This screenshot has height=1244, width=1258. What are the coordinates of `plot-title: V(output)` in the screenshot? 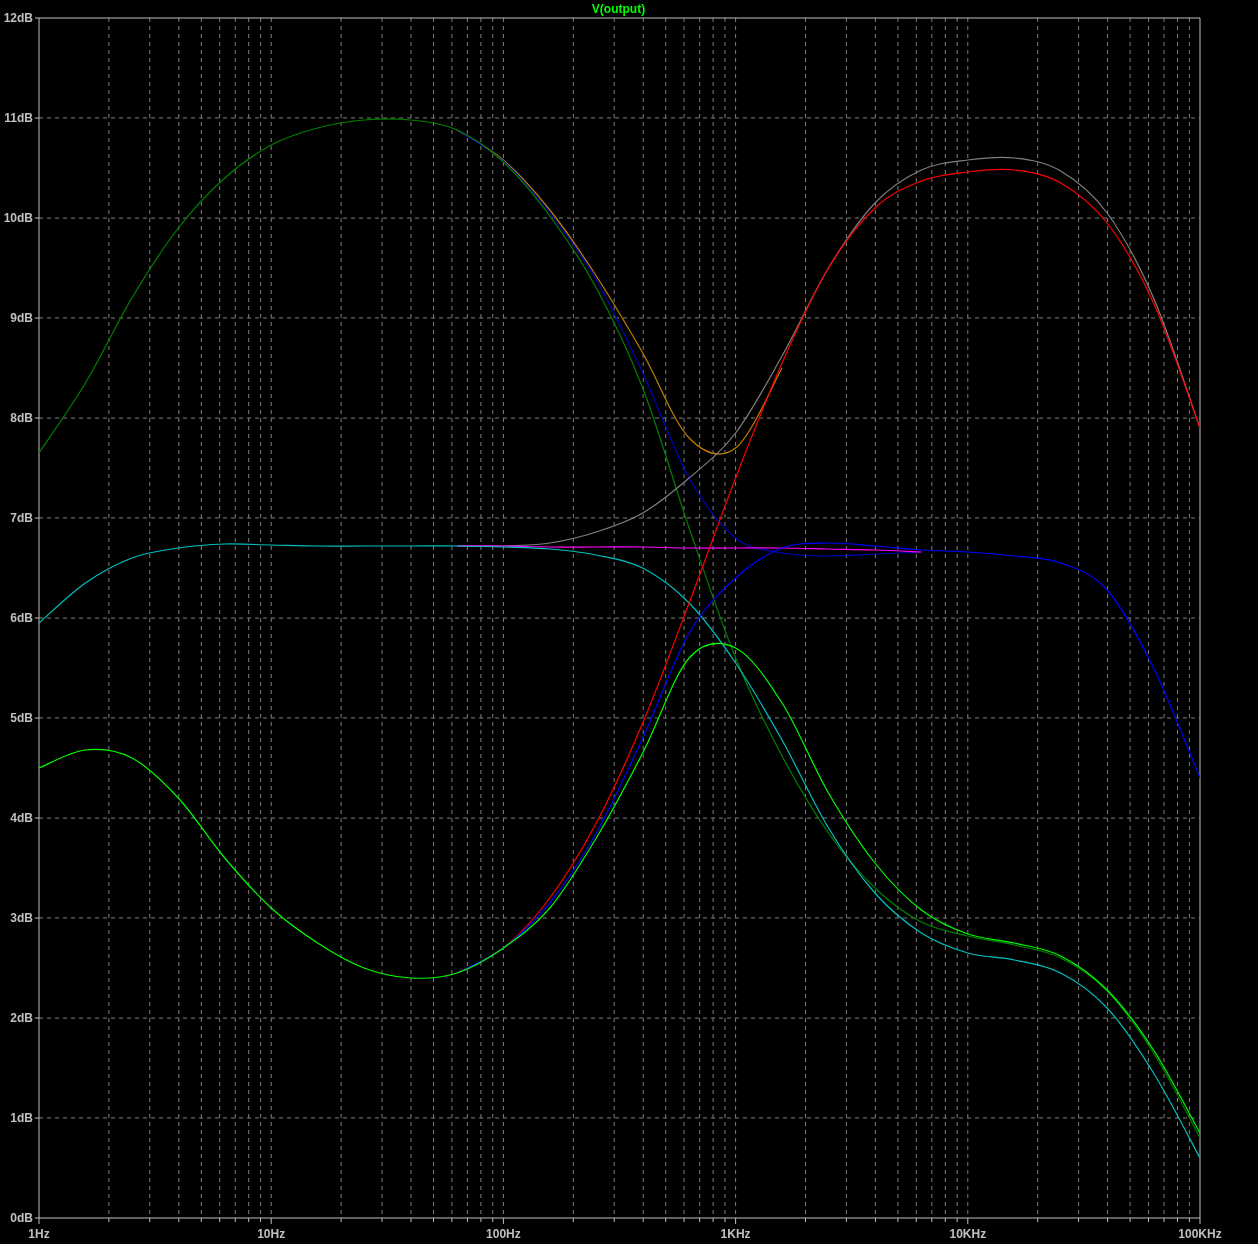 It's located at (618, 9).